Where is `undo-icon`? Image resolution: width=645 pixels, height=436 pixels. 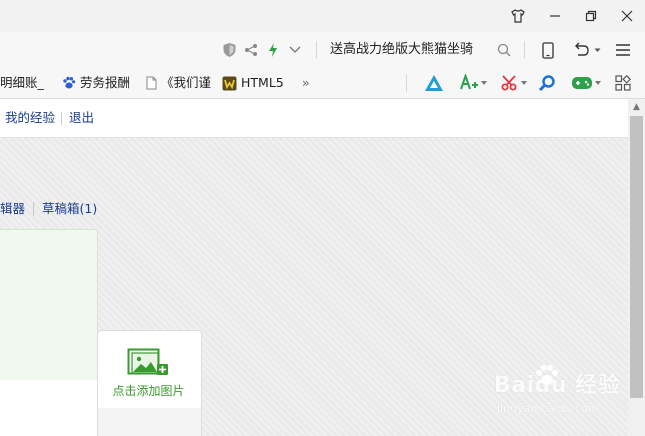
undo-icon is located at coordinates (582, 49).